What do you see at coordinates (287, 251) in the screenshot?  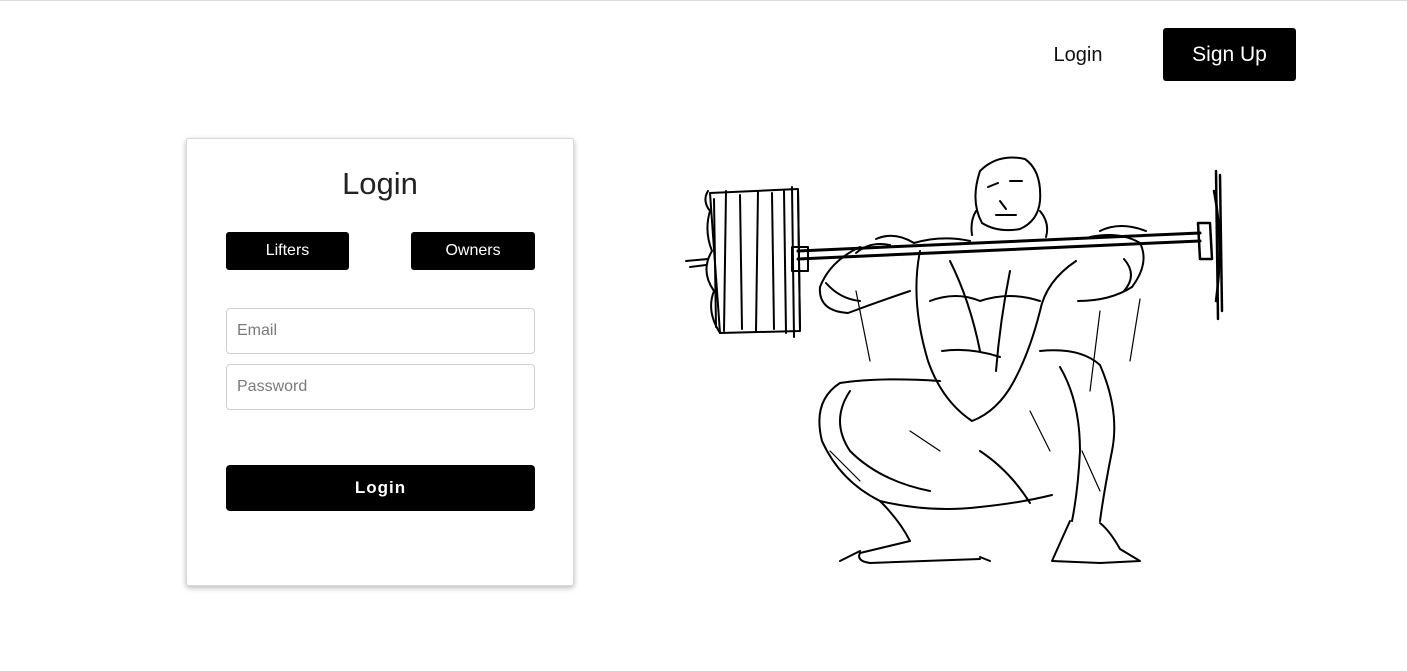 I see `lifters-button: Lifters` at bounding box center [287, 251].